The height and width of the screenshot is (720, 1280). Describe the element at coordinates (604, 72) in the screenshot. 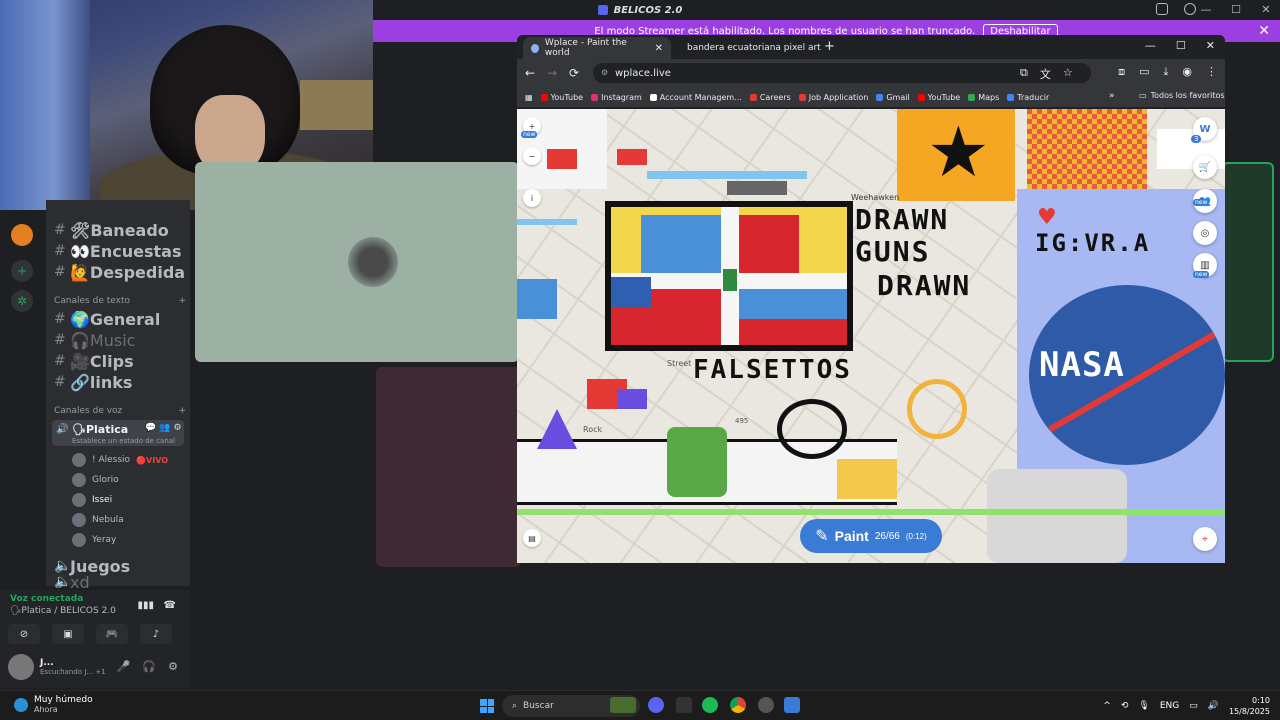

I see `site-info-icon: ⚙` at that location.